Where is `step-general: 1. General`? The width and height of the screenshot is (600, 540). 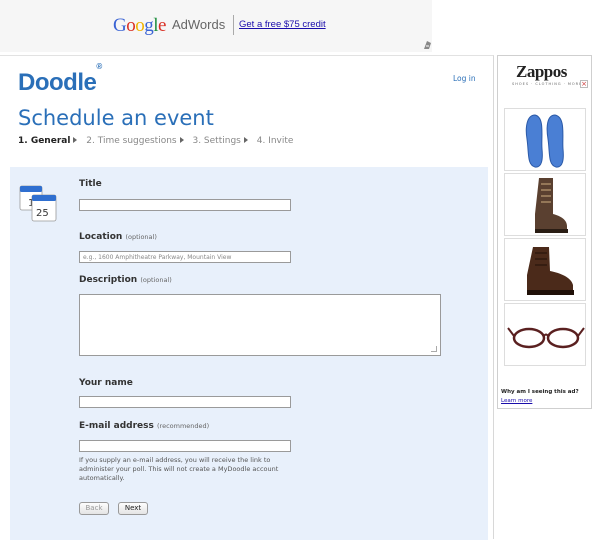 step-general: 1. General is located at coordinates (44, 141).